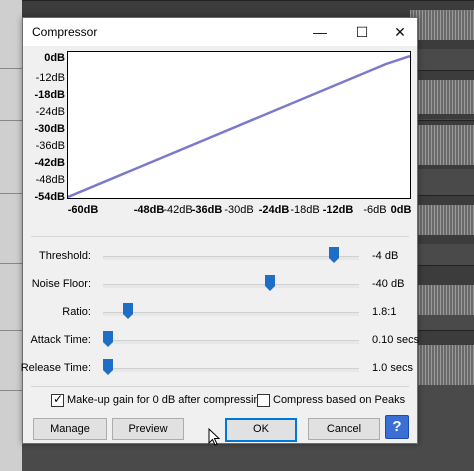 The height and width of the screenshot is (471, 474). I want to click on slider-value: 0.10 secs, so click(396, 340).